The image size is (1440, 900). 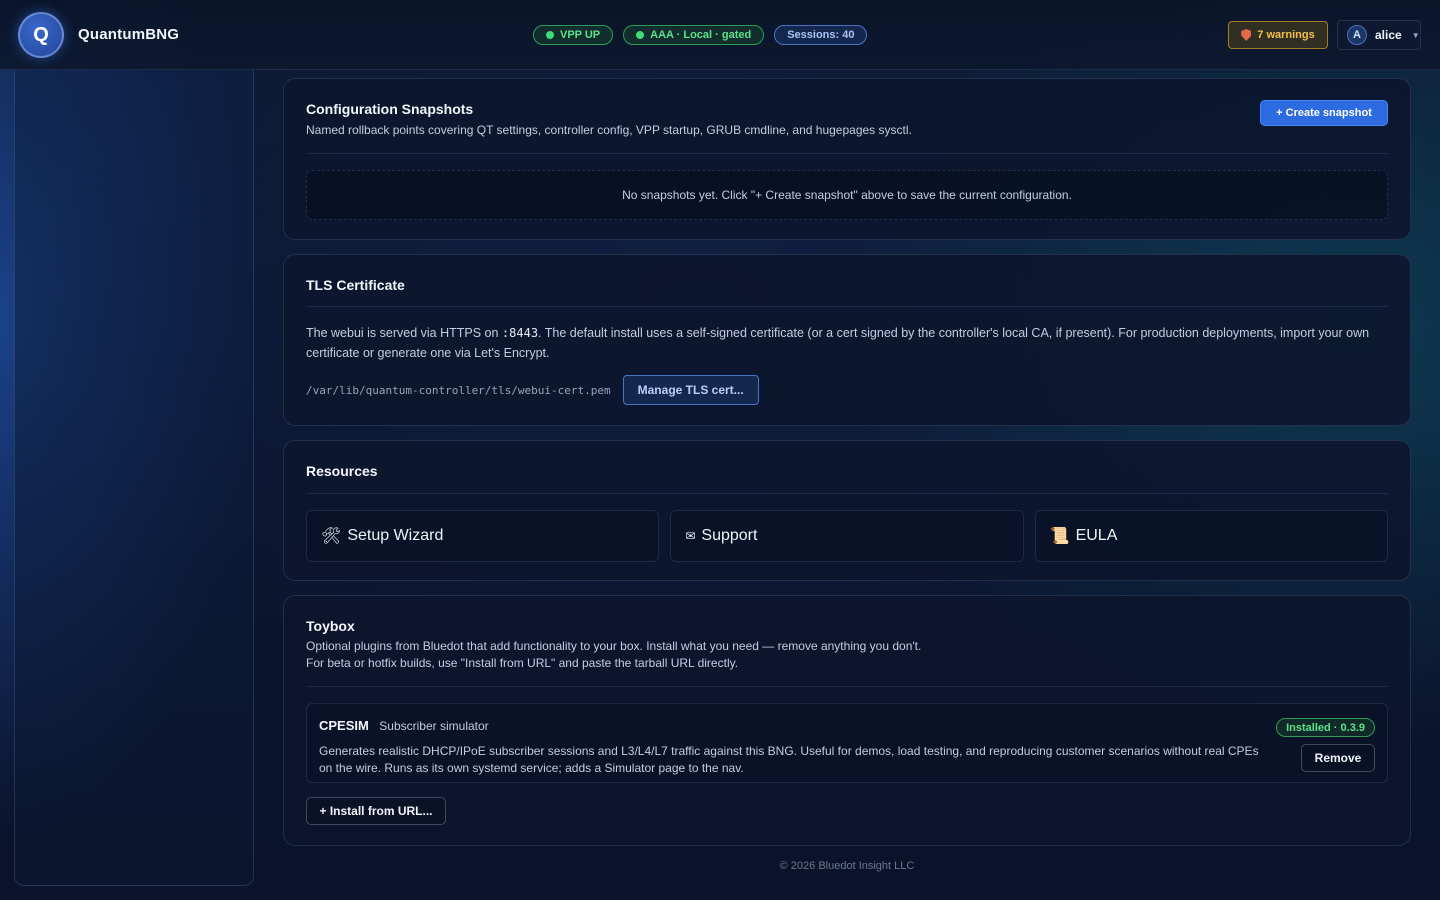 I want to click on brand-name: QuantumBNG, so click(x=128, y=34).